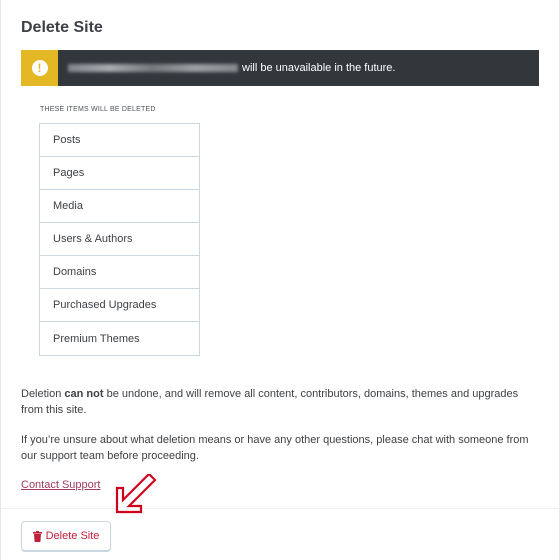 The height and width of the screenshot is (560, 560). I want to click on warning-prefix: Deletion, so click(43, 394).